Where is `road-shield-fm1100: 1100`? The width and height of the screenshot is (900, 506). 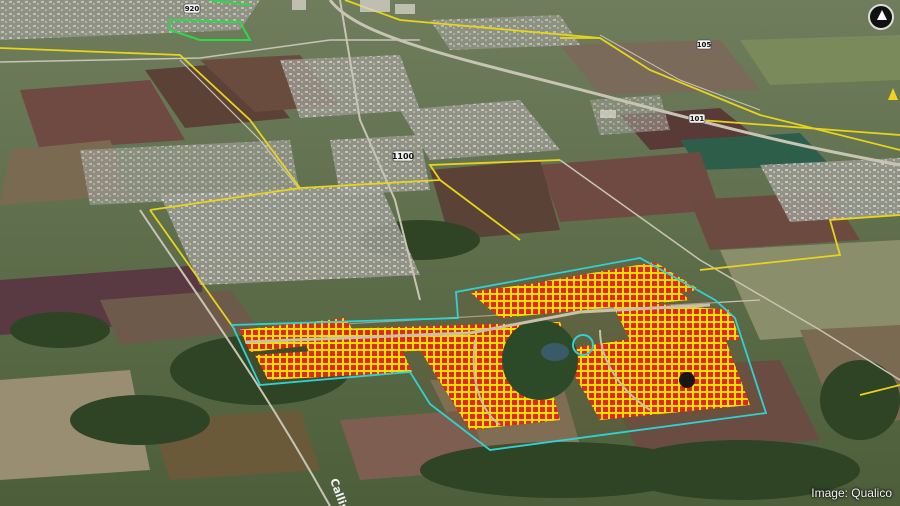 road-shield-fm1100: 1100 is located at coordinates (403, 156).